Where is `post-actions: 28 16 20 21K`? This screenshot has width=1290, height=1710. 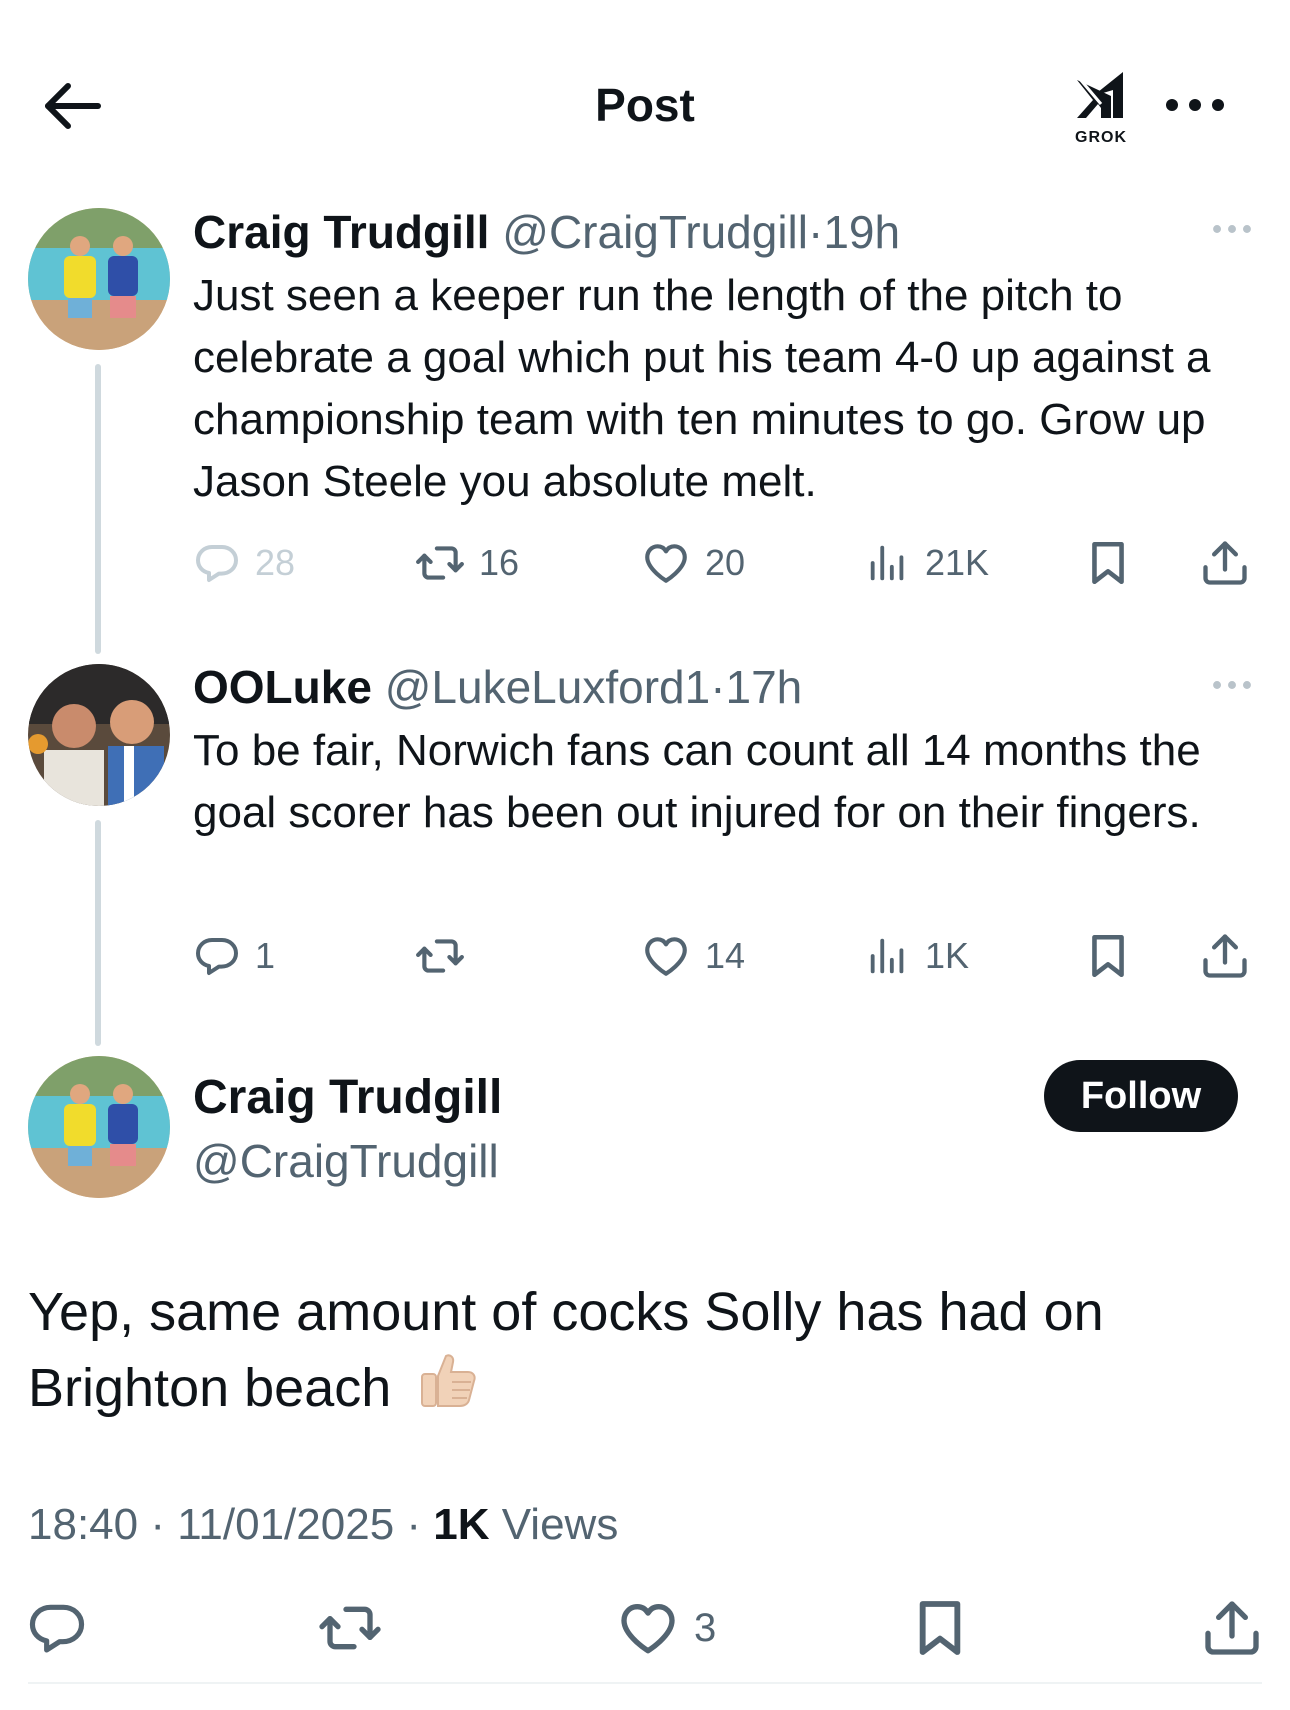
post-actions: 28 16 20 21K is located at coordinates (728, 563).